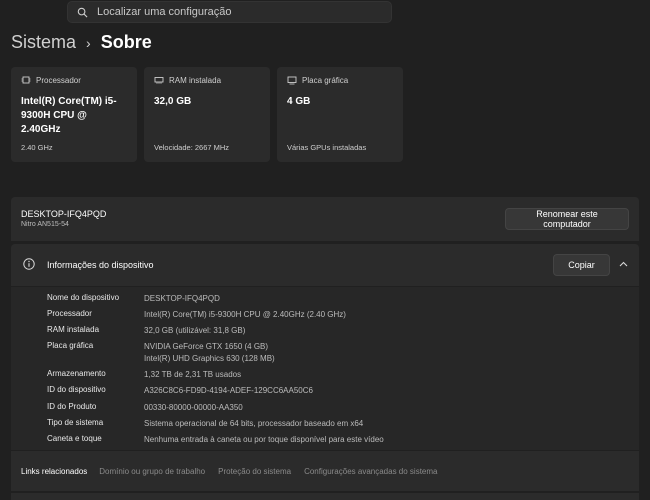 The image size is (650, 500). Describe the element at coordinates (75, 422) in the screenshot. I see `spec-key: Tipo de sistema` at that location.